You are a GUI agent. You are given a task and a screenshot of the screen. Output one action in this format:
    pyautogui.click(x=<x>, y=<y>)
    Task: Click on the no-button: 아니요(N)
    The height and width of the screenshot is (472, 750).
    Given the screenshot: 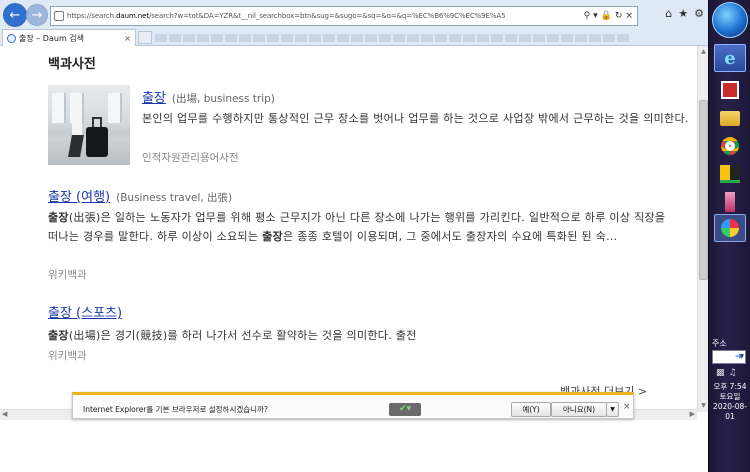 What is the action you would take?
    pyautogui.click(x=579, y=409)
    